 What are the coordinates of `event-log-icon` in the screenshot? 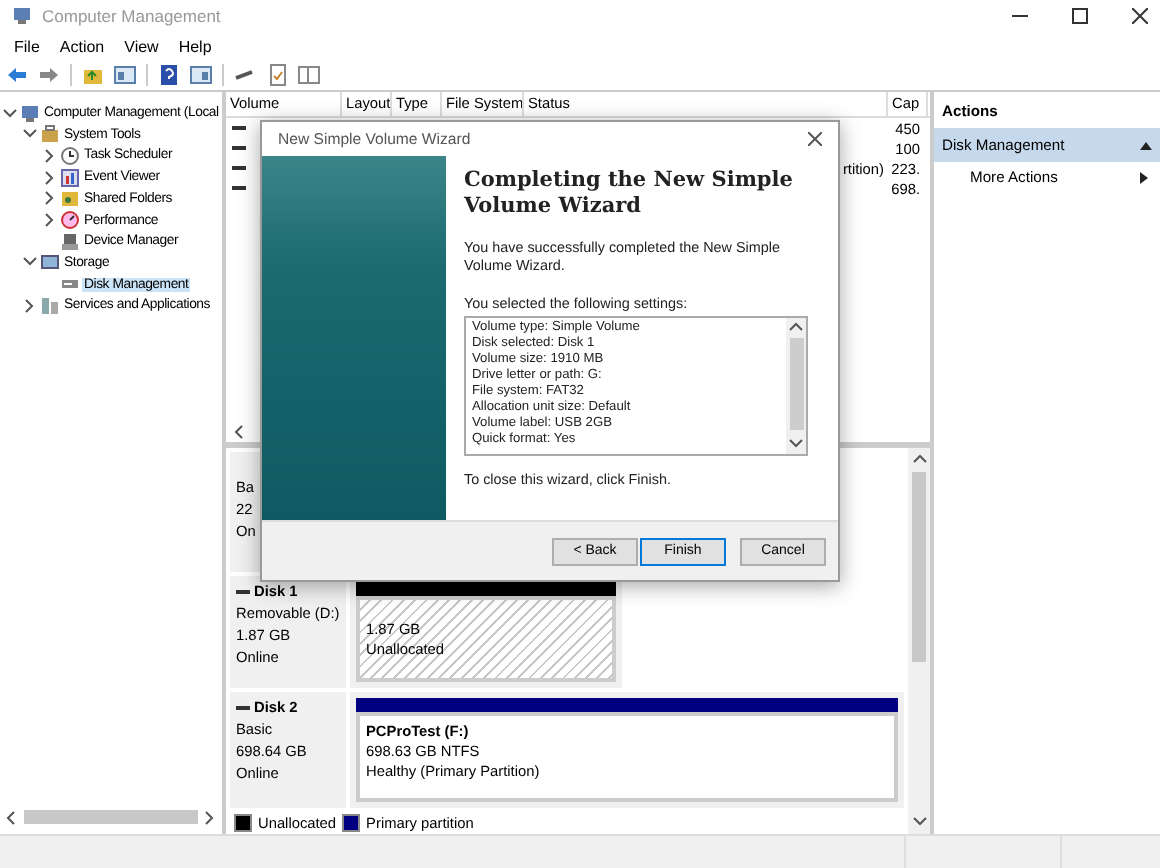 It's located at (70, 177).